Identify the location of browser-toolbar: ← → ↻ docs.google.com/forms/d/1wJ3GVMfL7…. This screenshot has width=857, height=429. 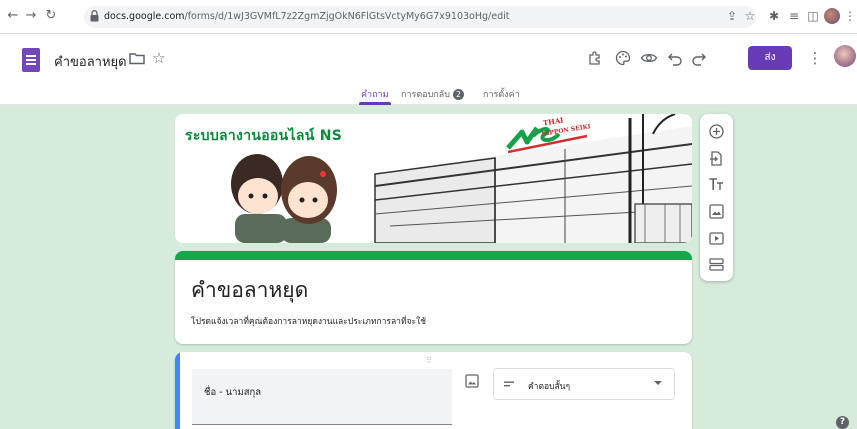
(428, 17).